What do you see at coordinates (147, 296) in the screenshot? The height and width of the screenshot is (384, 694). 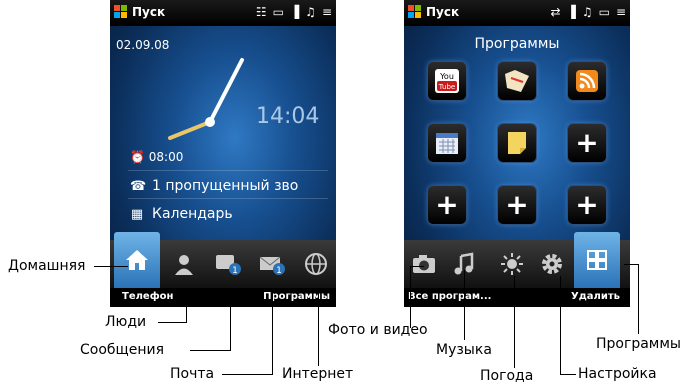 I see `softkey-left: Телефон` at bounding box center [147, 296].